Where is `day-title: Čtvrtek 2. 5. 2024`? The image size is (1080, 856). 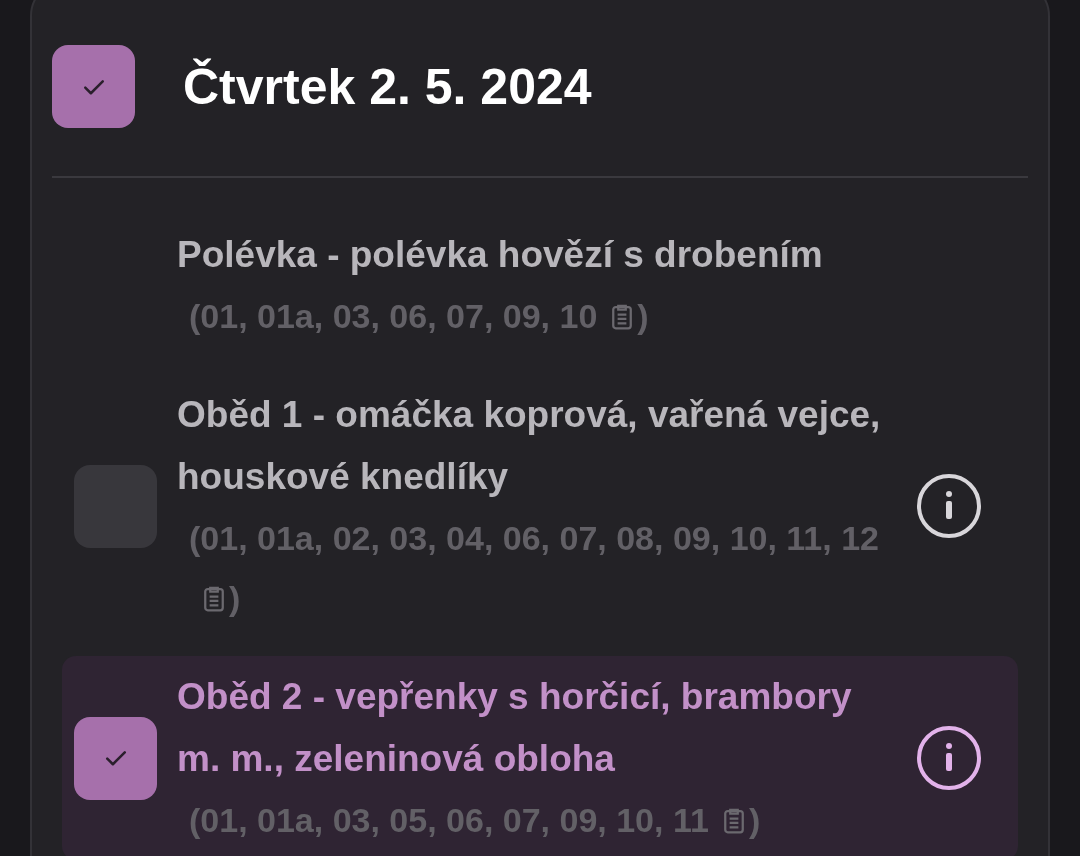
day-title: Čtvrtek 2. 5. 2024 is located at coordinates (387, 86).